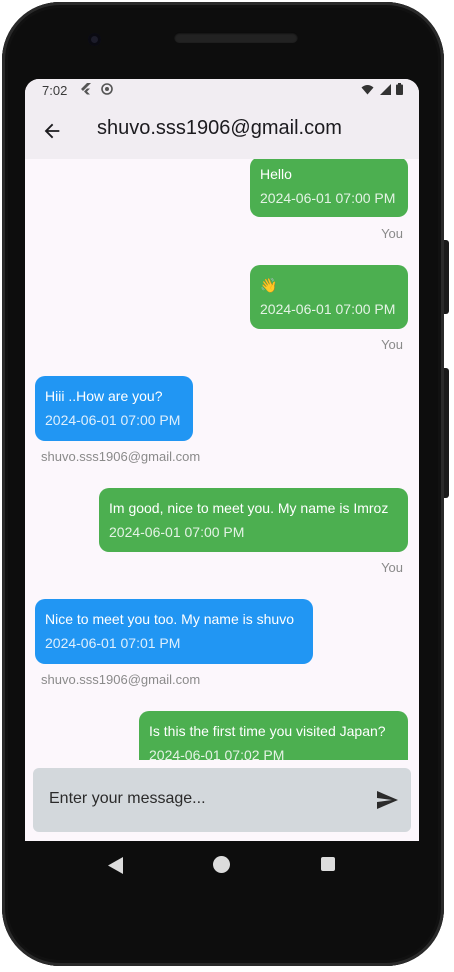  I want to click on message-text: Nice to meet you too. My name is shuvo, so click(169, 619).